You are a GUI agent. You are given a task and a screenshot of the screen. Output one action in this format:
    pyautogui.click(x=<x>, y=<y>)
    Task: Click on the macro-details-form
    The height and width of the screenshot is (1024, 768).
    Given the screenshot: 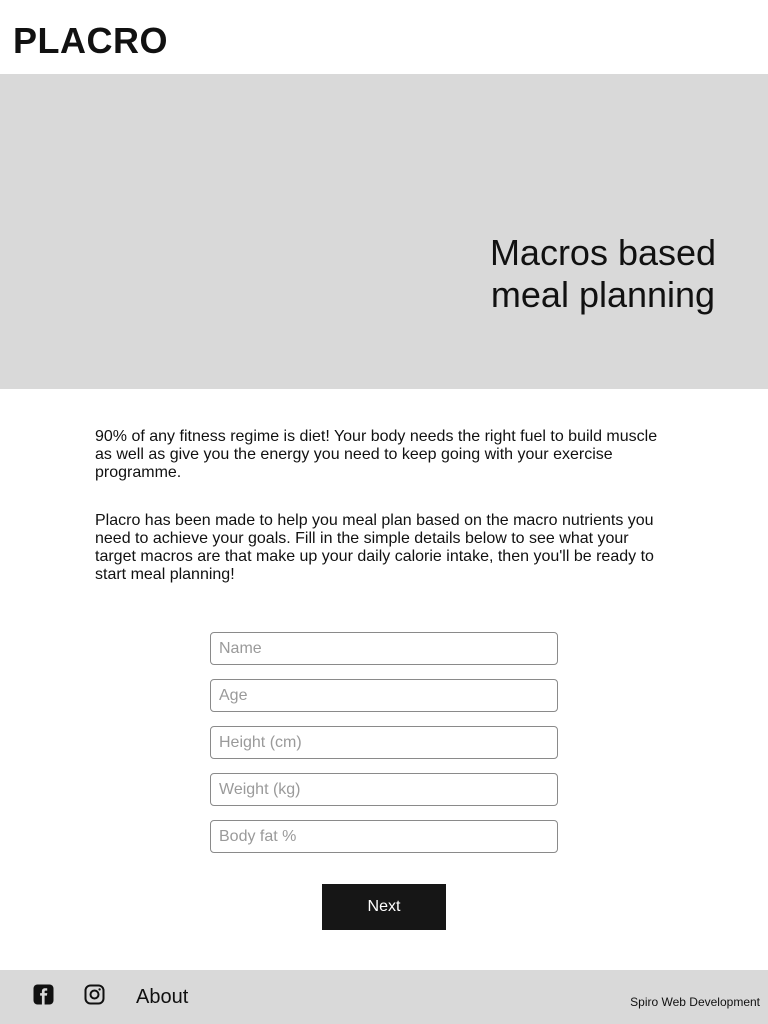 What is the action you would take?
    pyautogui.click(x=384, y=749)
    